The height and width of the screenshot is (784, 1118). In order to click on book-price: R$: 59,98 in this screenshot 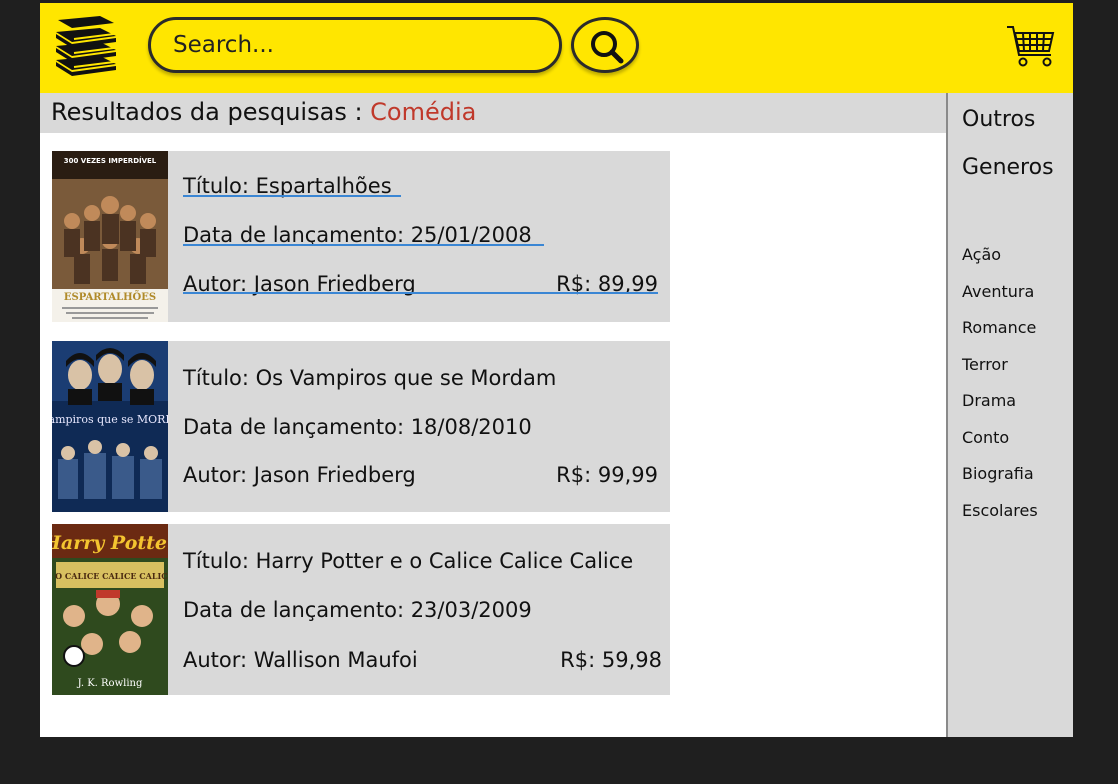, I will do `click(611, 660)`.